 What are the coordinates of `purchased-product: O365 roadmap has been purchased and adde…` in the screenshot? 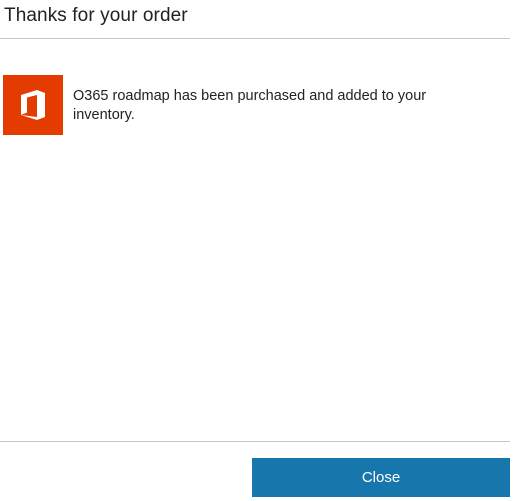 It's located at (238, 105).